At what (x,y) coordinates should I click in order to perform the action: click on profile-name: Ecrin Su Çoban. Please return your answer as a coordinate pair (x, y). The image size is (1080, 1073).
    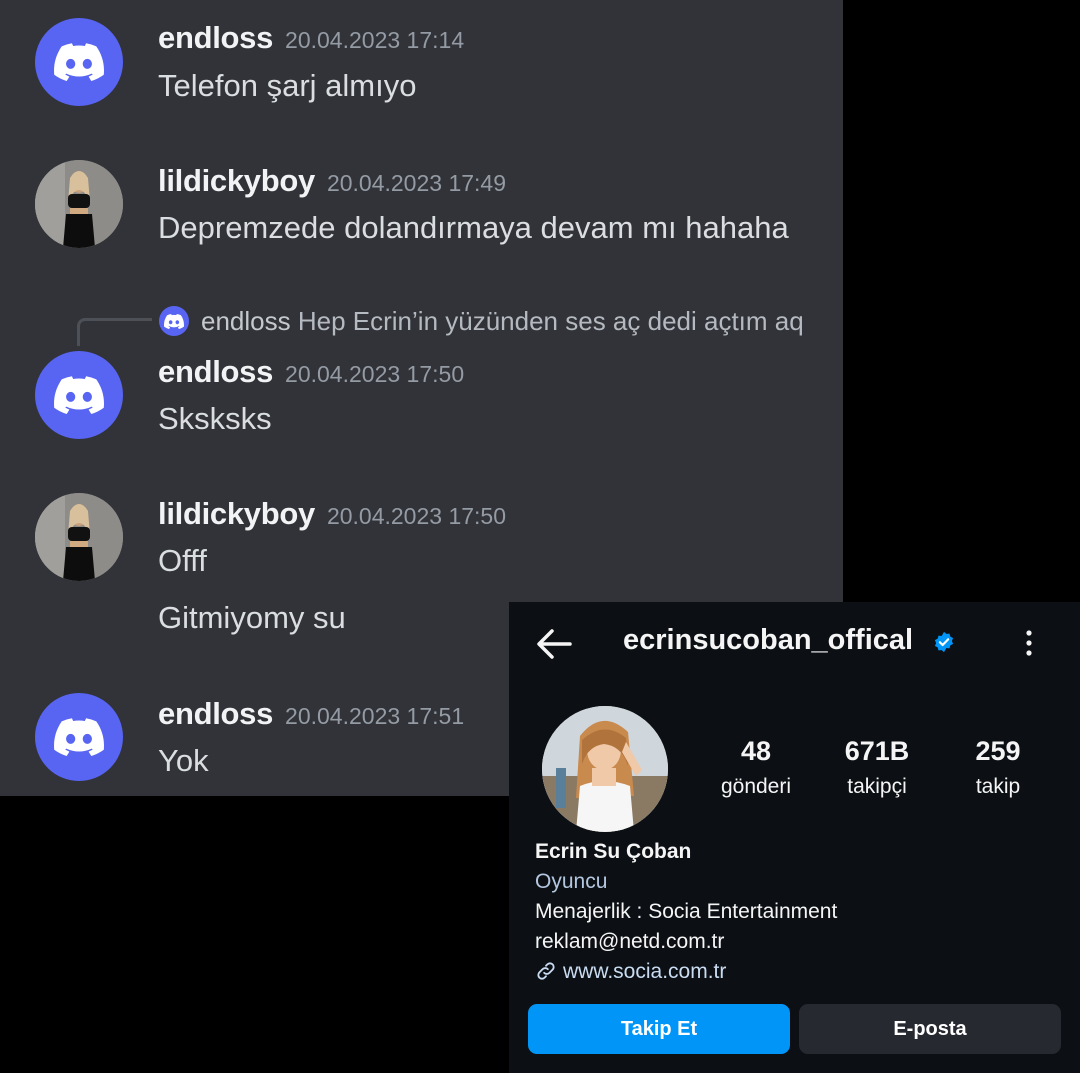
    Looking at the image, I should click on (613, 851).